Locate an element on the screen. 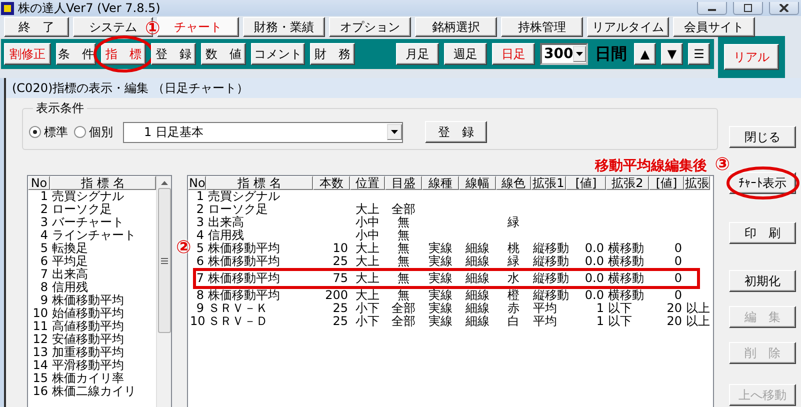 The height and width of the screenshot is (407, 801). table-cell-text: 小中 is located at coordinates (367, 222).